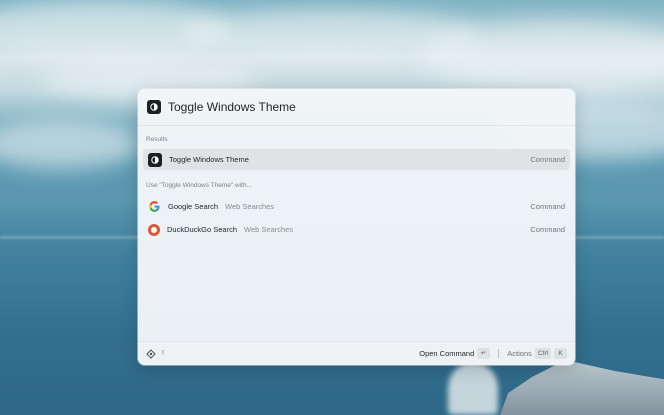 This screenshot has width=664, height=415. What do you see at coordinates (356, 229) in the screenshot?
I see `fallback-duckduckgo-search: DuckDuckGo Search Web Searches Command` at bounding box center [356, 229].